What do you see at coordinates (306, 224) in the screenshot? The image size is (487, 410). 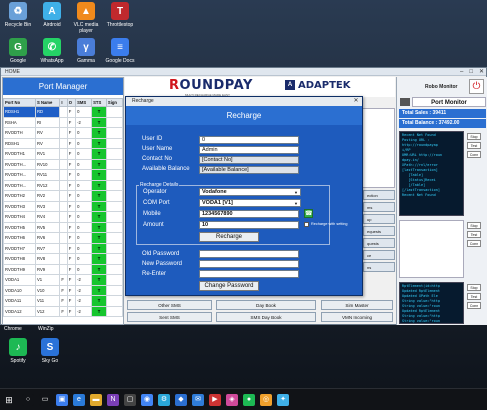 I see `setting-checkbox` at bounding box center [306, 224].